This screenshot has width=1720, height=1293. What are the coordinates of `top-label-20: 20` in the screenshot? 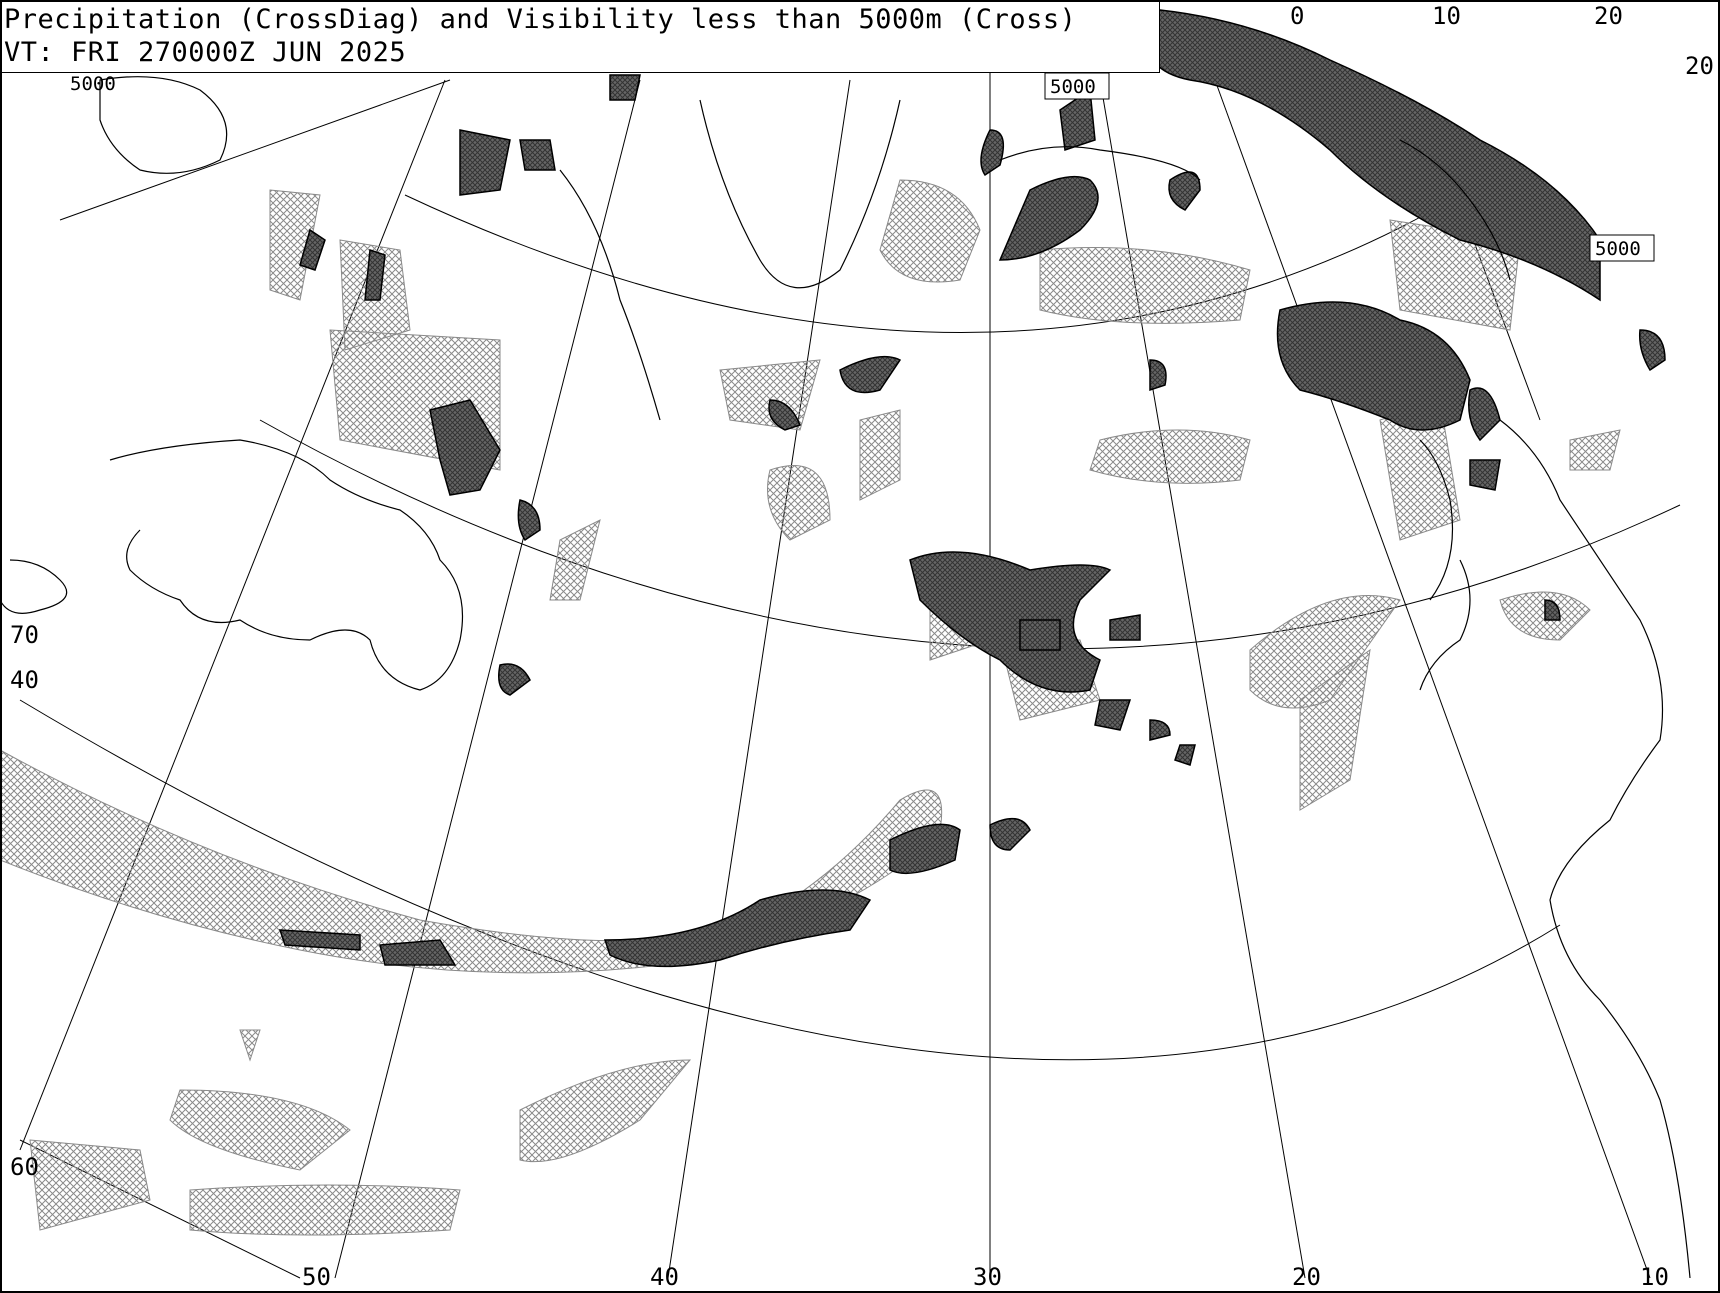 It's located at (1608, 16).